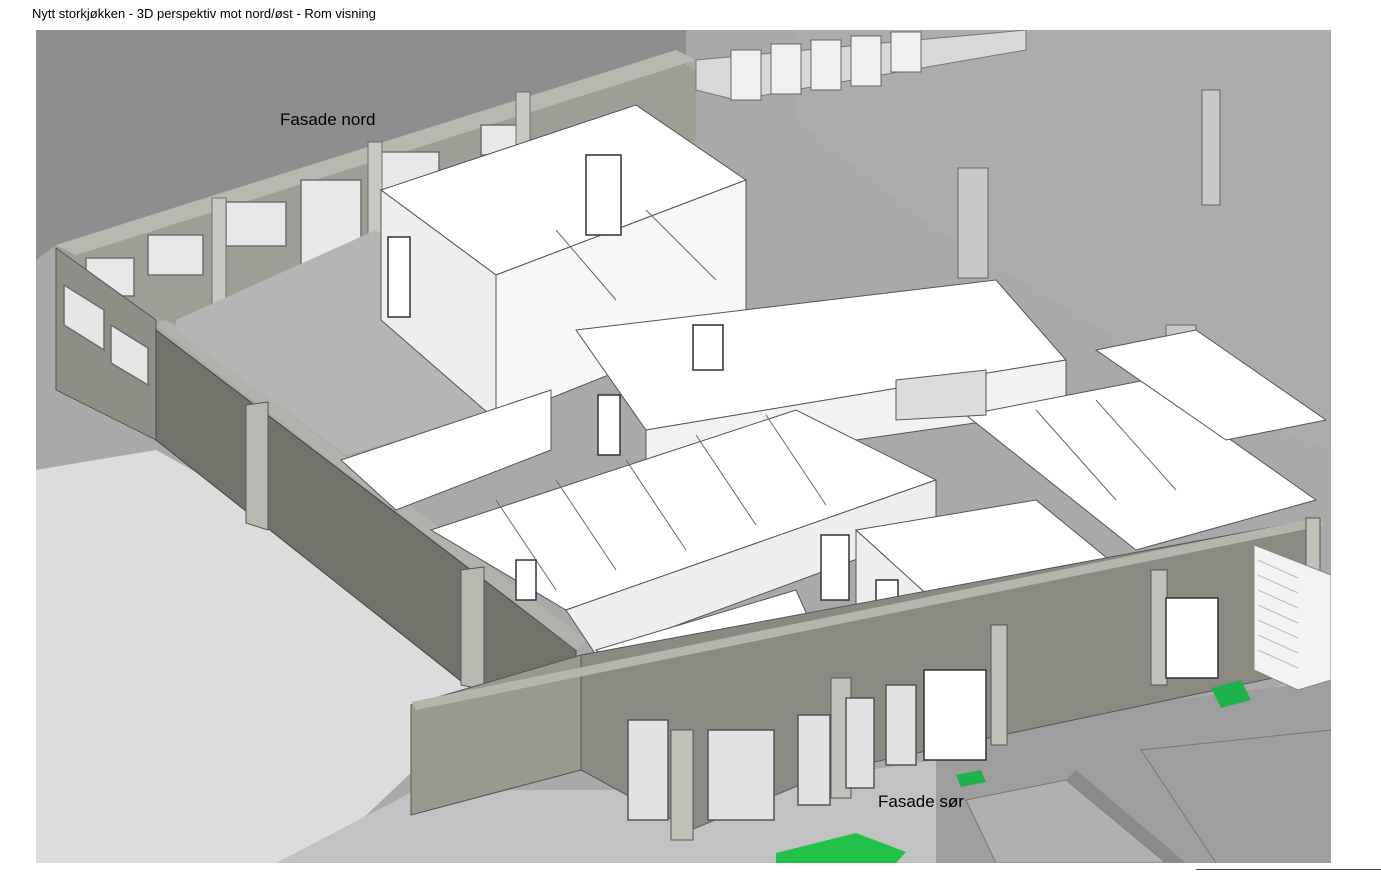  What do you see at coordinates (328, 119) in the screenshot?
I see `label-fasade-nord: Fasade nord` at bounding box center [328, 119].